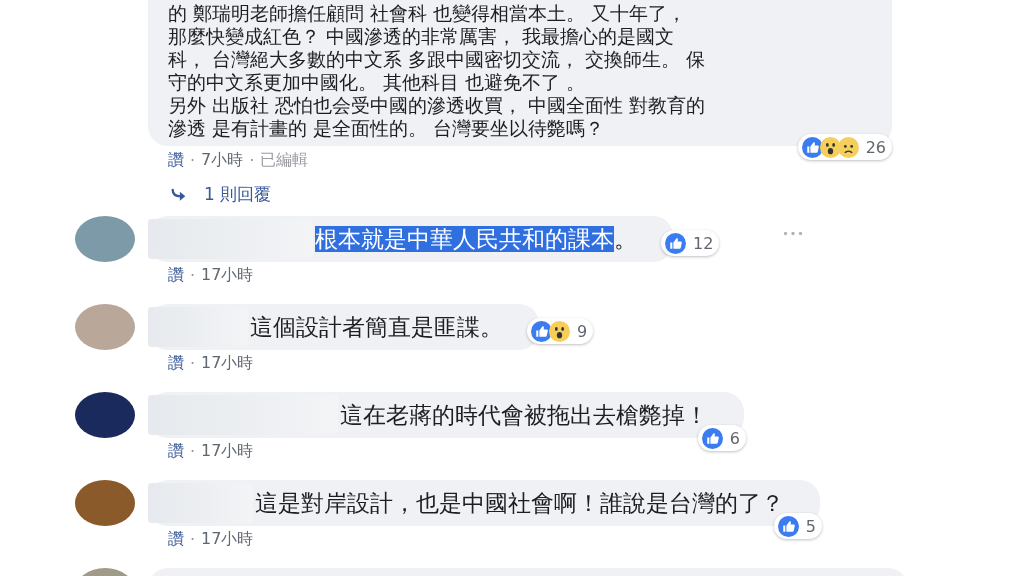  I want to click on reaction-badge: 26, so click(844, 147).